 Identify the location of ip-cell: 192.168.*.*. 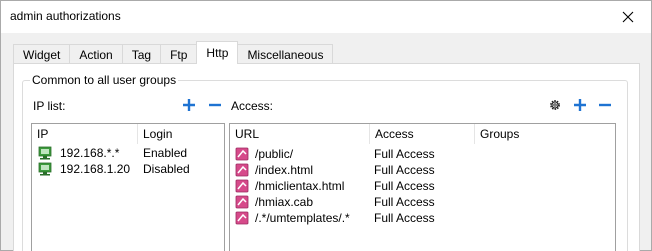
(90, 153).